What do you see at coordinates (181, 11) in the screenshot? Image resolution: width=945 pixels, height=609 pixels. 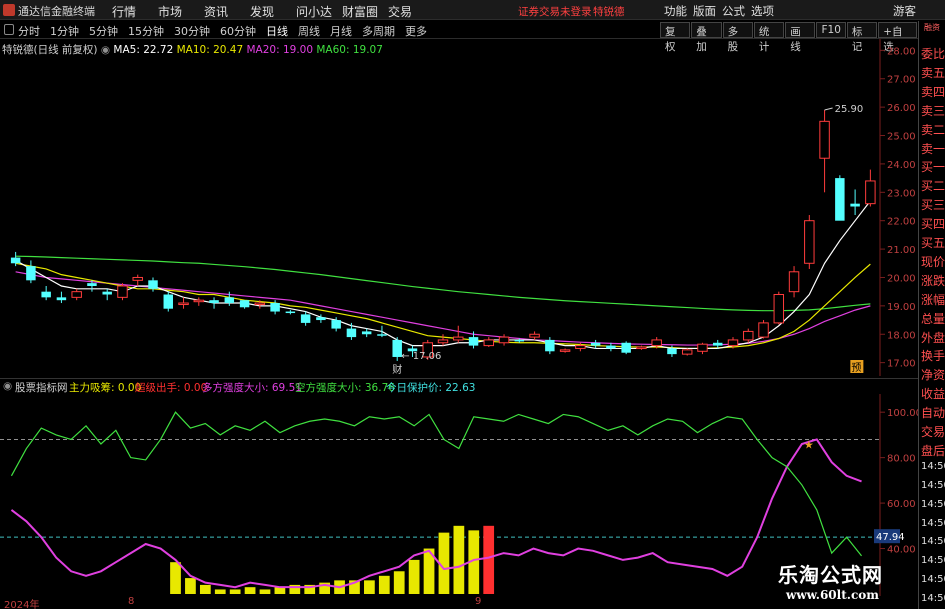 I see `menu-item: 市场` at bounding box center [181, 11].